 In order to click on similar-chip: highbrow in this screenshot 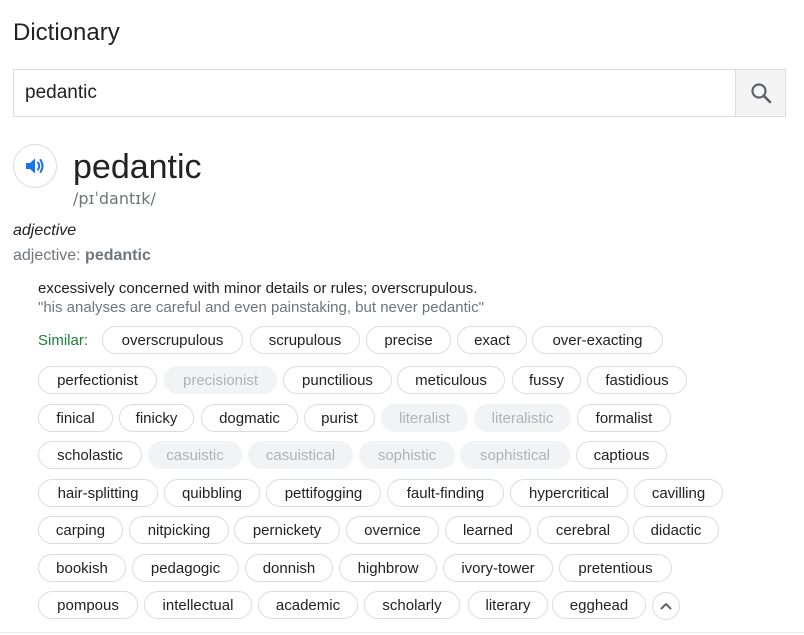, I will do `click(388, 568)`.